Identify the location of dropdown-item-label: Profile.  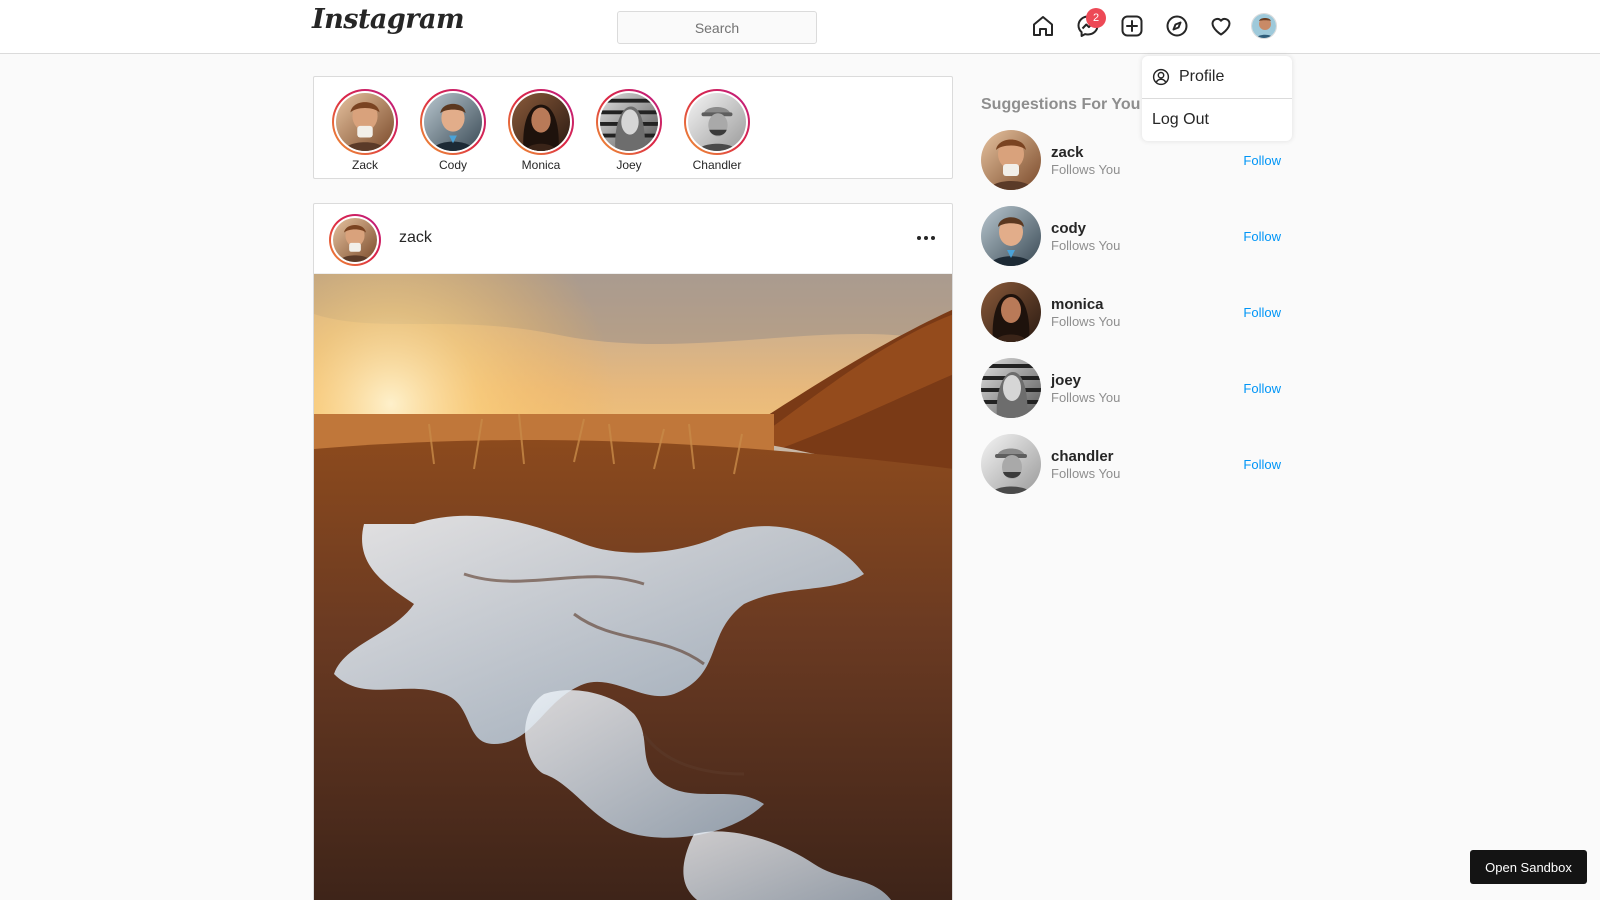
(1202, 76).